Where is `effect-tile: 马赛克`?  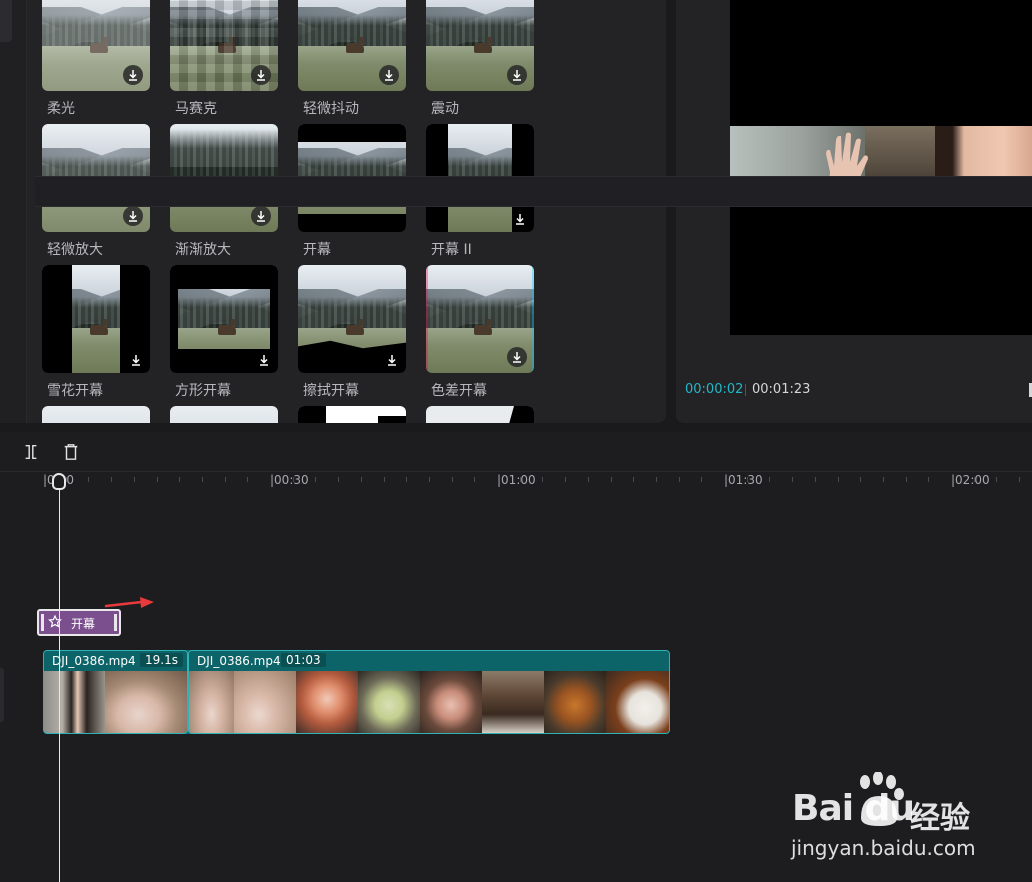
effect-tile: 马赛克 is located at coordinates (224, 62).